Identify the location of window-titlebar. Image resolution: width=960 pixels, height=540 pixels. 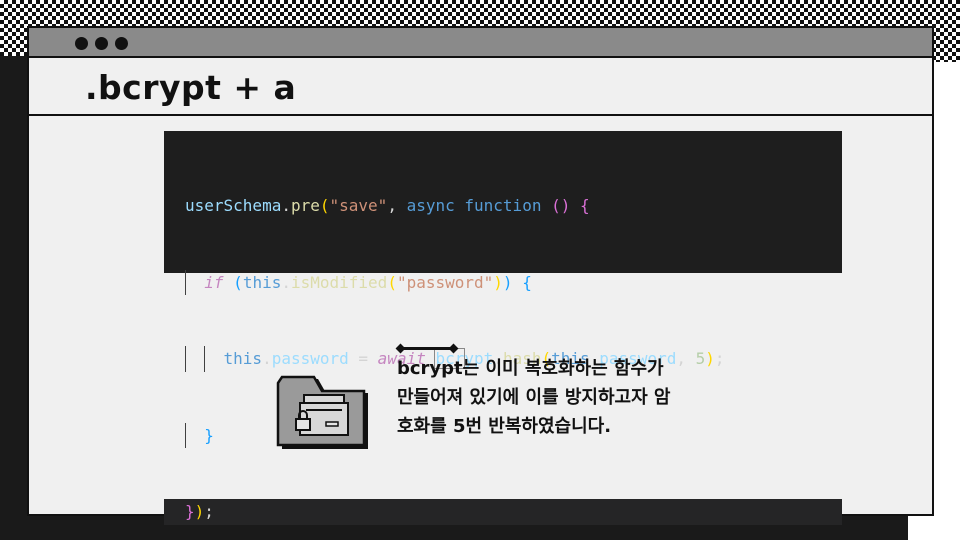
(480, 43).